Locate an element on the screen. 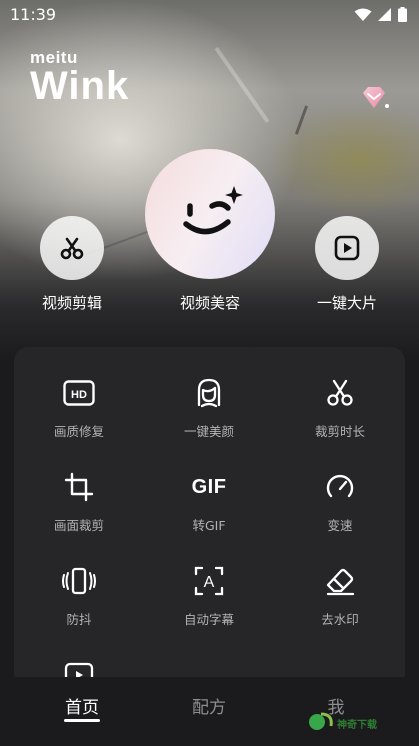 The image size is (419, 746). signal-icon is located at coordinates (384, 14).